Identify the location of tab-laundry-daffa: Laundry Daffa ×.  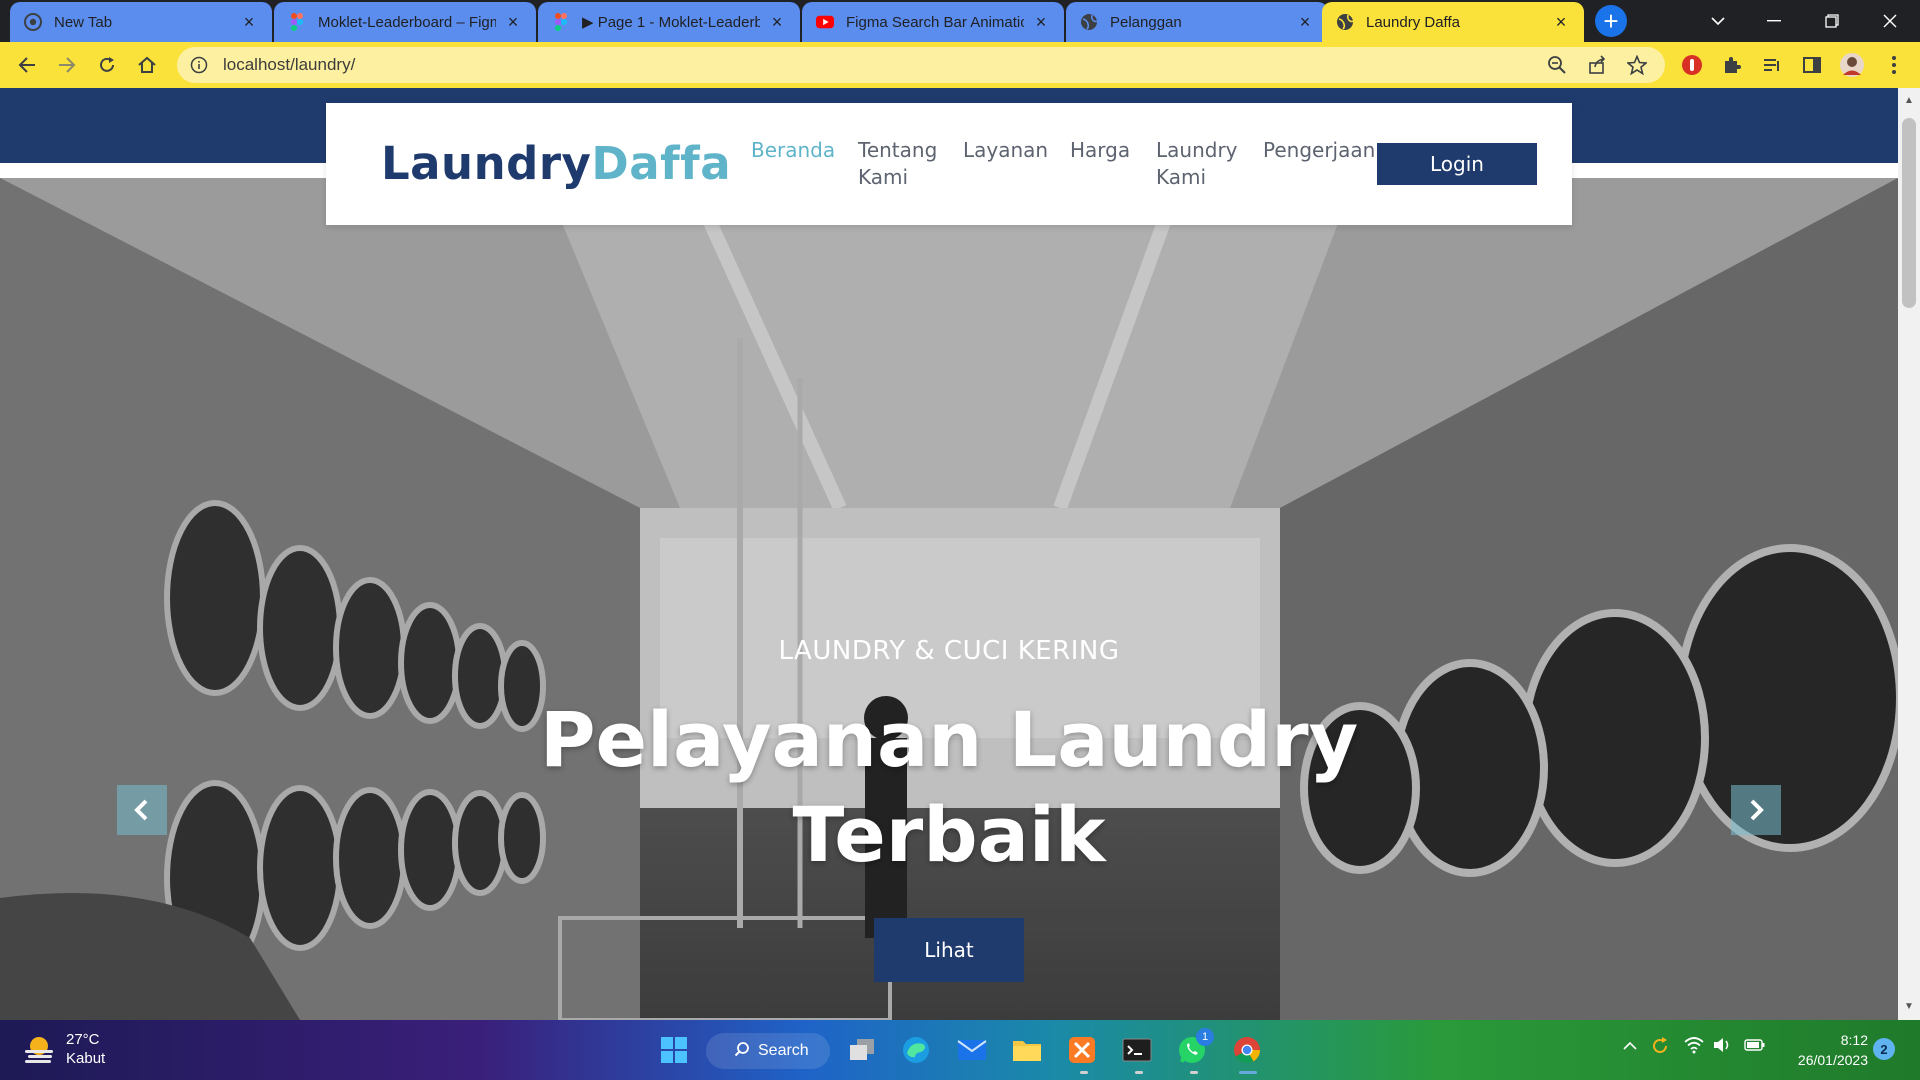
(1453, 22).